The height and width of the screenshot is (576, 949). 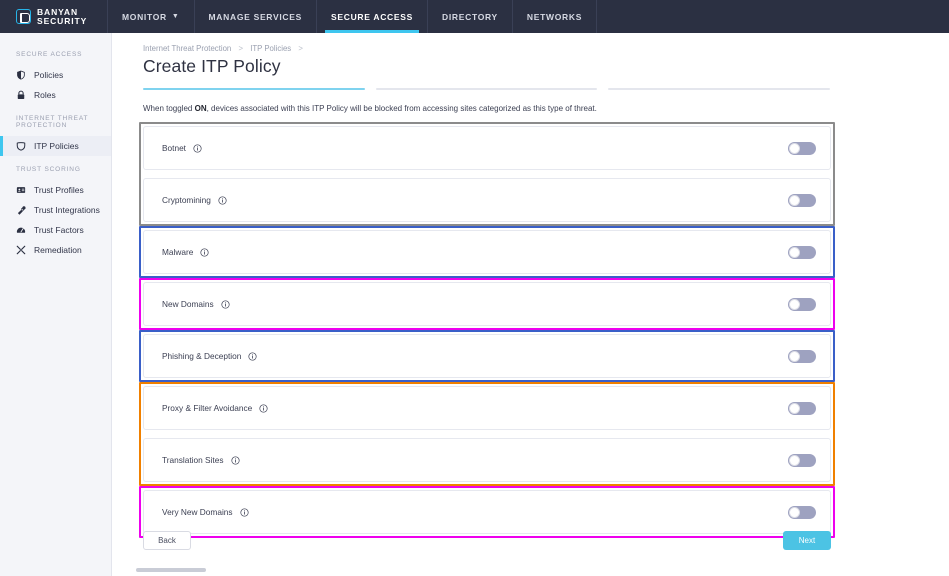 What do you see at coordinates (487, 546) in the screenshot?
I see `wizard-footer: Back Next` at bounding box center [487, 546].